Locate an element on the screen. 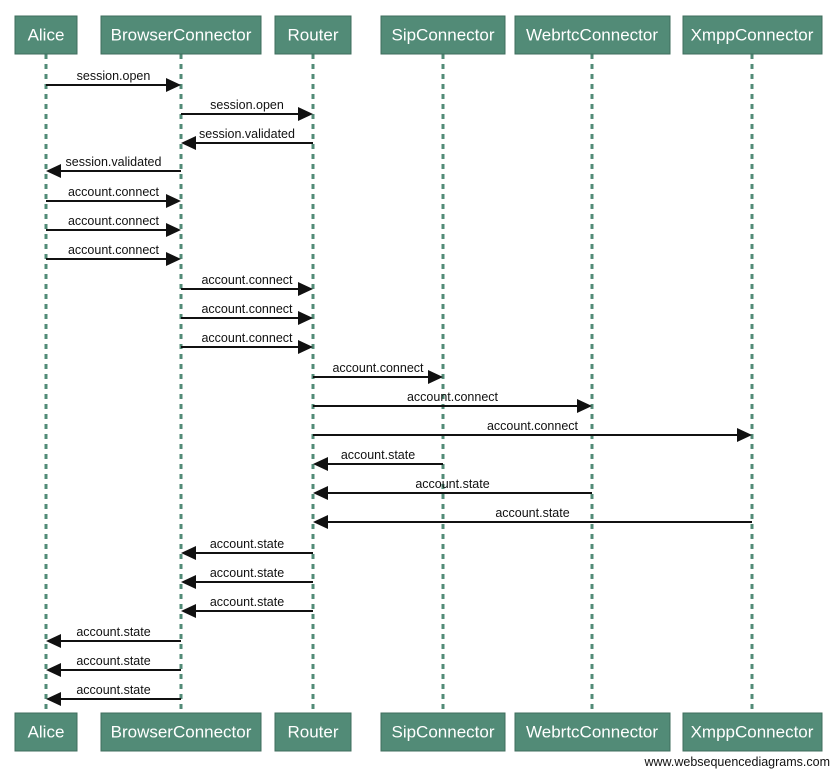 The width and height of the screenshot is (838, 774). message-4: session.validated is located at coordinates (113, 166).